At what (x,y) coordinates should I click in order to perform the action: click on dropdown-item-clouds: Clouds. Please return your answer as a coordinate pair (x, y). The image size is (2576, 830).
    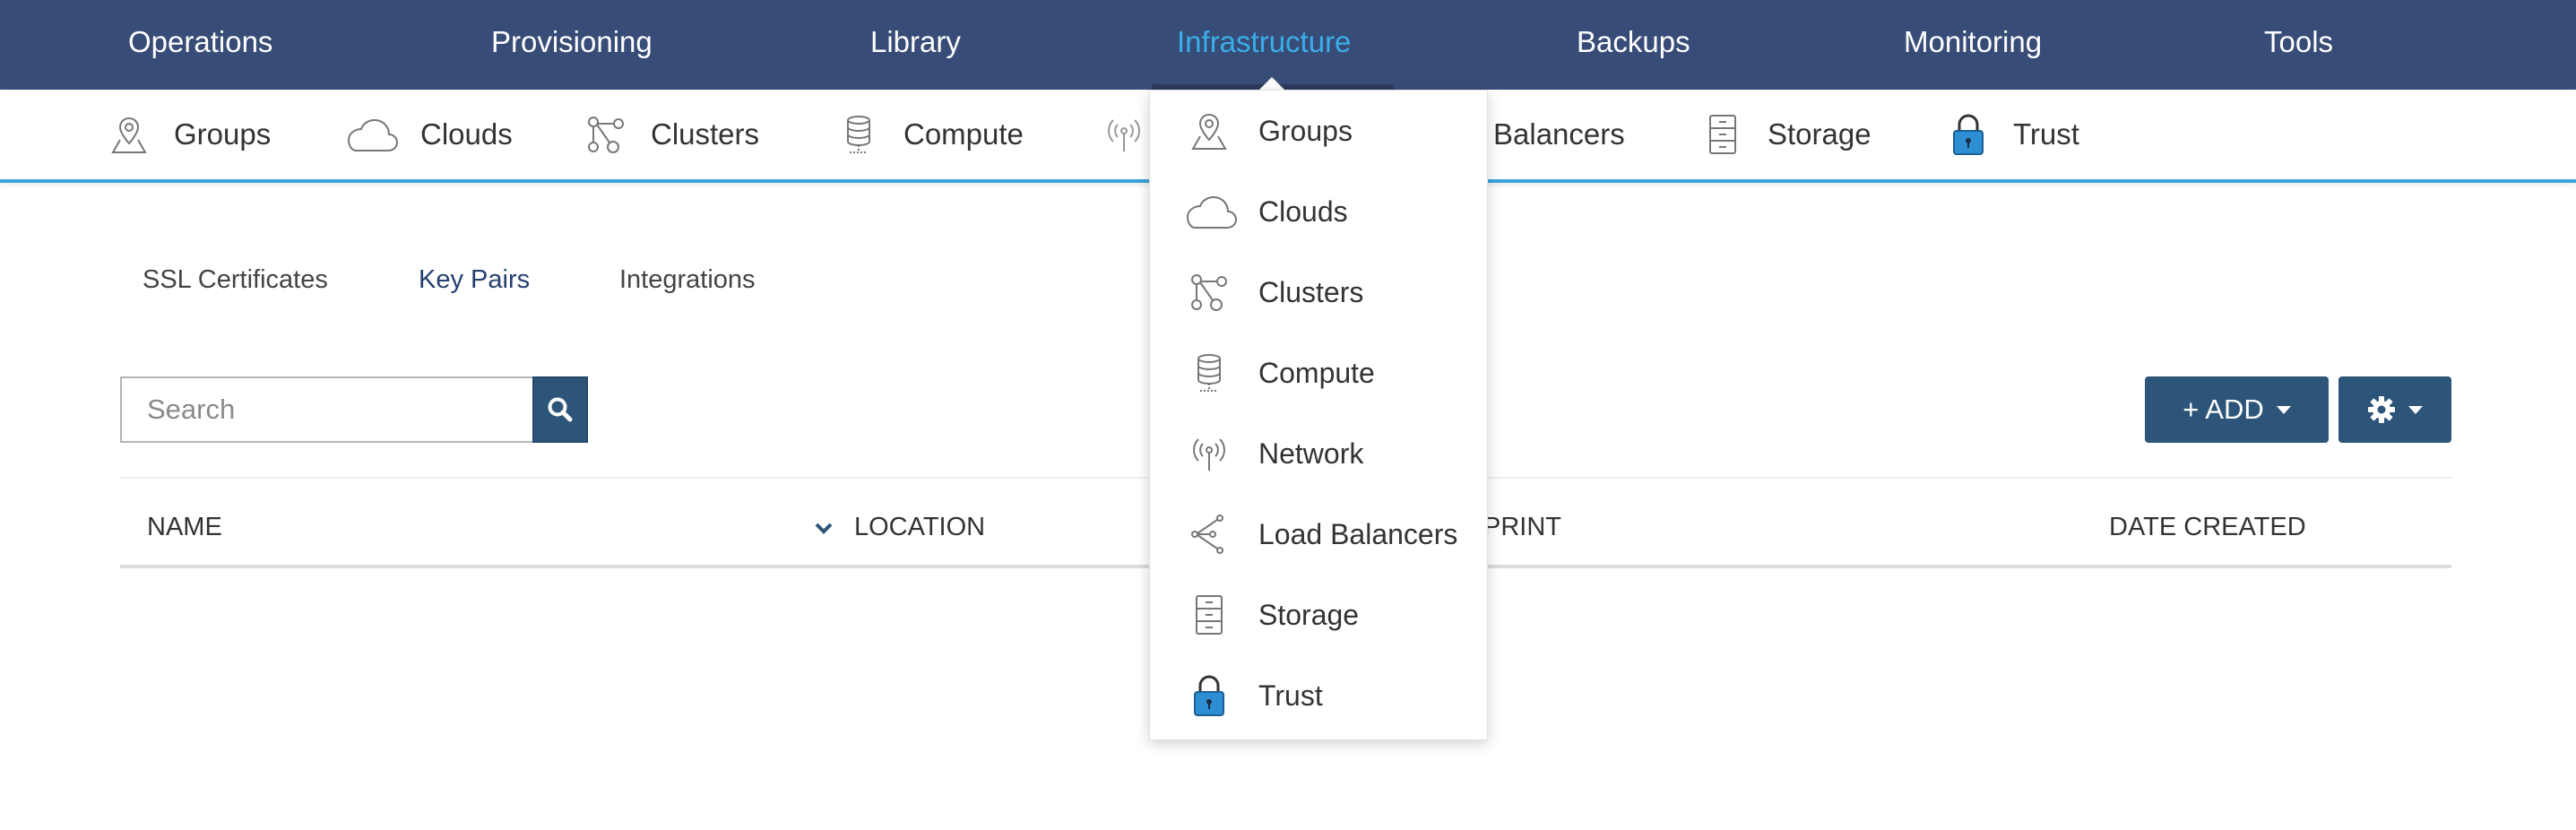
    Looking at the image, I should click on (1319, 211).